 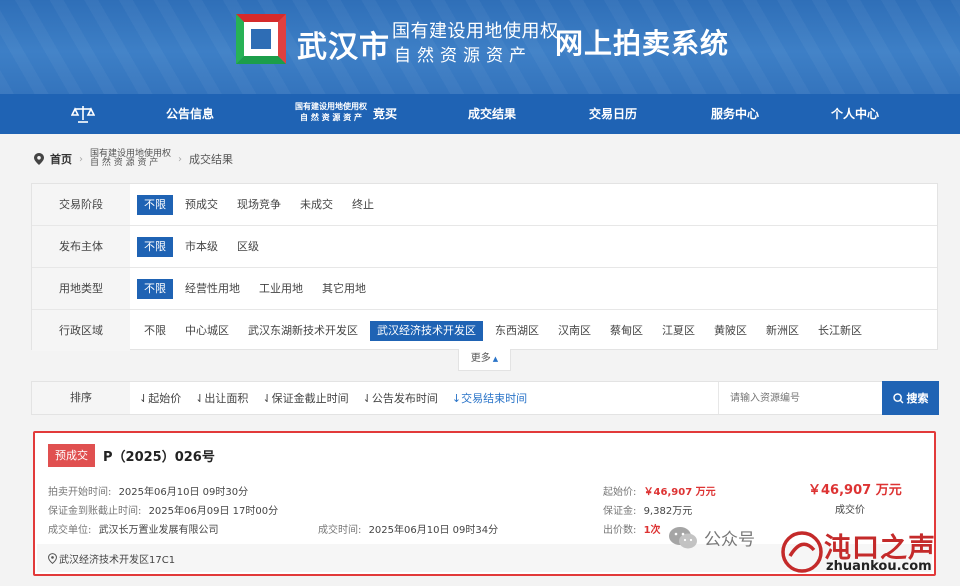 What do you see at coordinates (201, 205) in the screenshot?
I see `filter-option: 预成交` at bounding box center [201, 205].